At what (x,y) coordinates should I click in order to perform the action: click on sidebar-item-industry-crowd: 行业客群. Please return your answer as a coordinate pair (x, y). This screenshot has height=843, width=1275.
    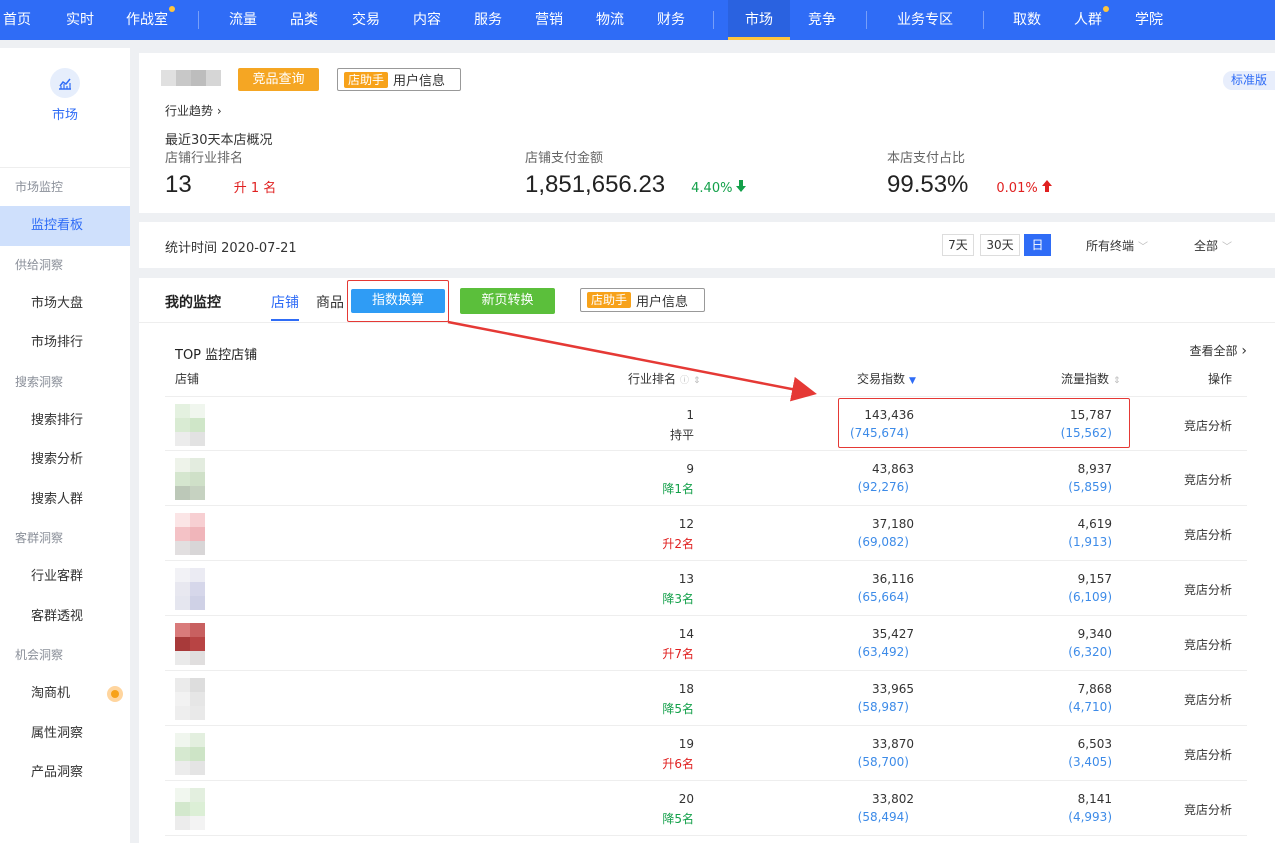
    Looking at the image, I should click on (65, 577).